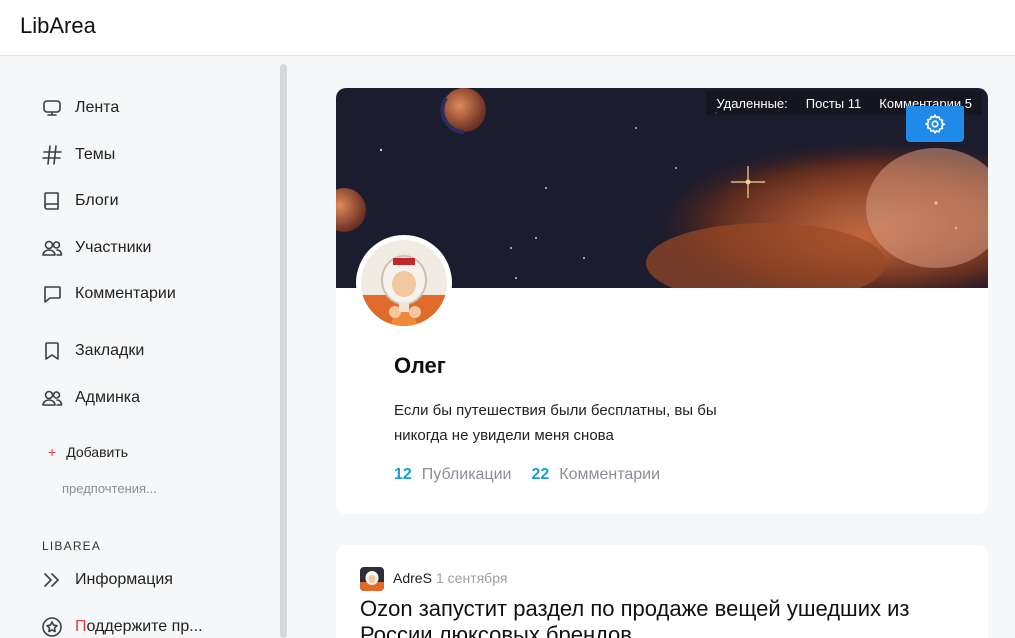  What do you see at coordinates (95, 154) in the screenshot?
I see `sidebar-item-label: Темы` at bounding box center [95, 154].